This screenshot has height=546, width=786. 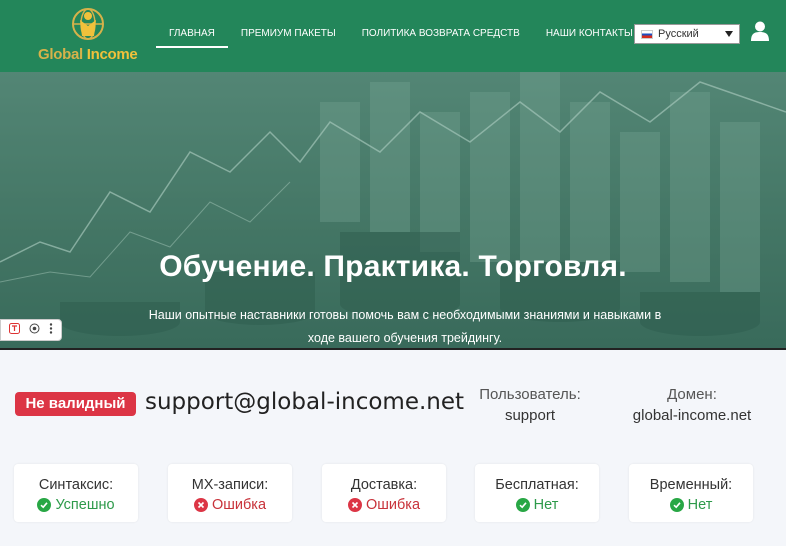 I want to click on check-card-delivery: Доставка: Ошибка, so click(x=384, y=493).